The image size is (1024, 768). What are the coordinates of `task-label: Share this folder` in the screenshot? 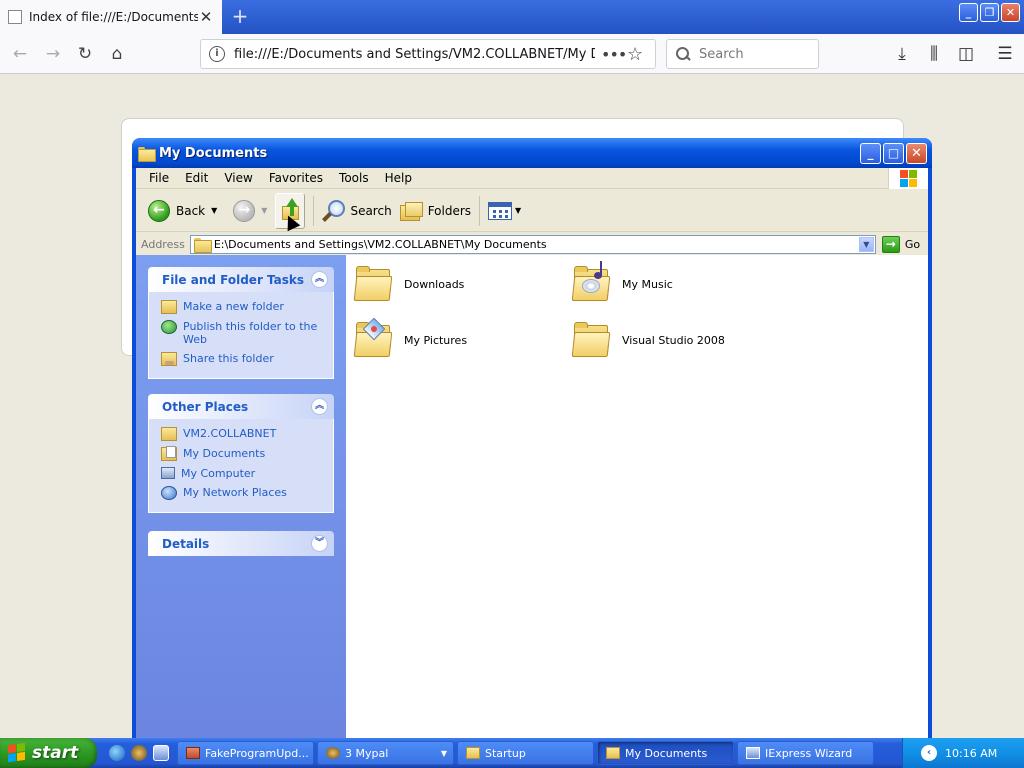 It's located at (228, 358).